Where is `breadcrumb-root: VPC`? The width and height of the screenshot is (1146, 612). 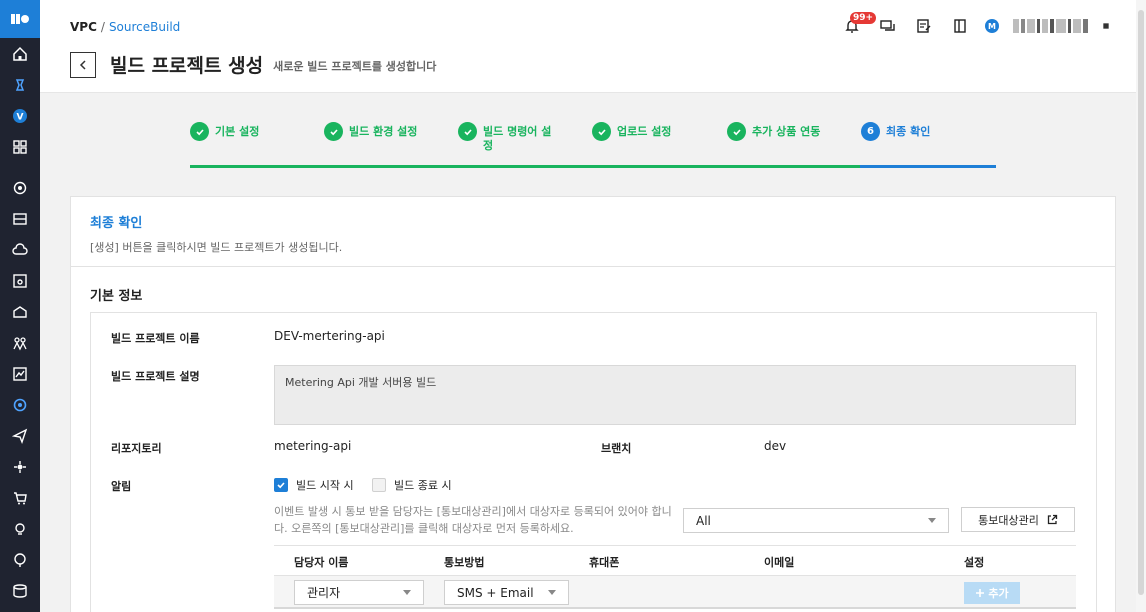 breadcrumb-root: VPC is located at coordinates (83, 27).